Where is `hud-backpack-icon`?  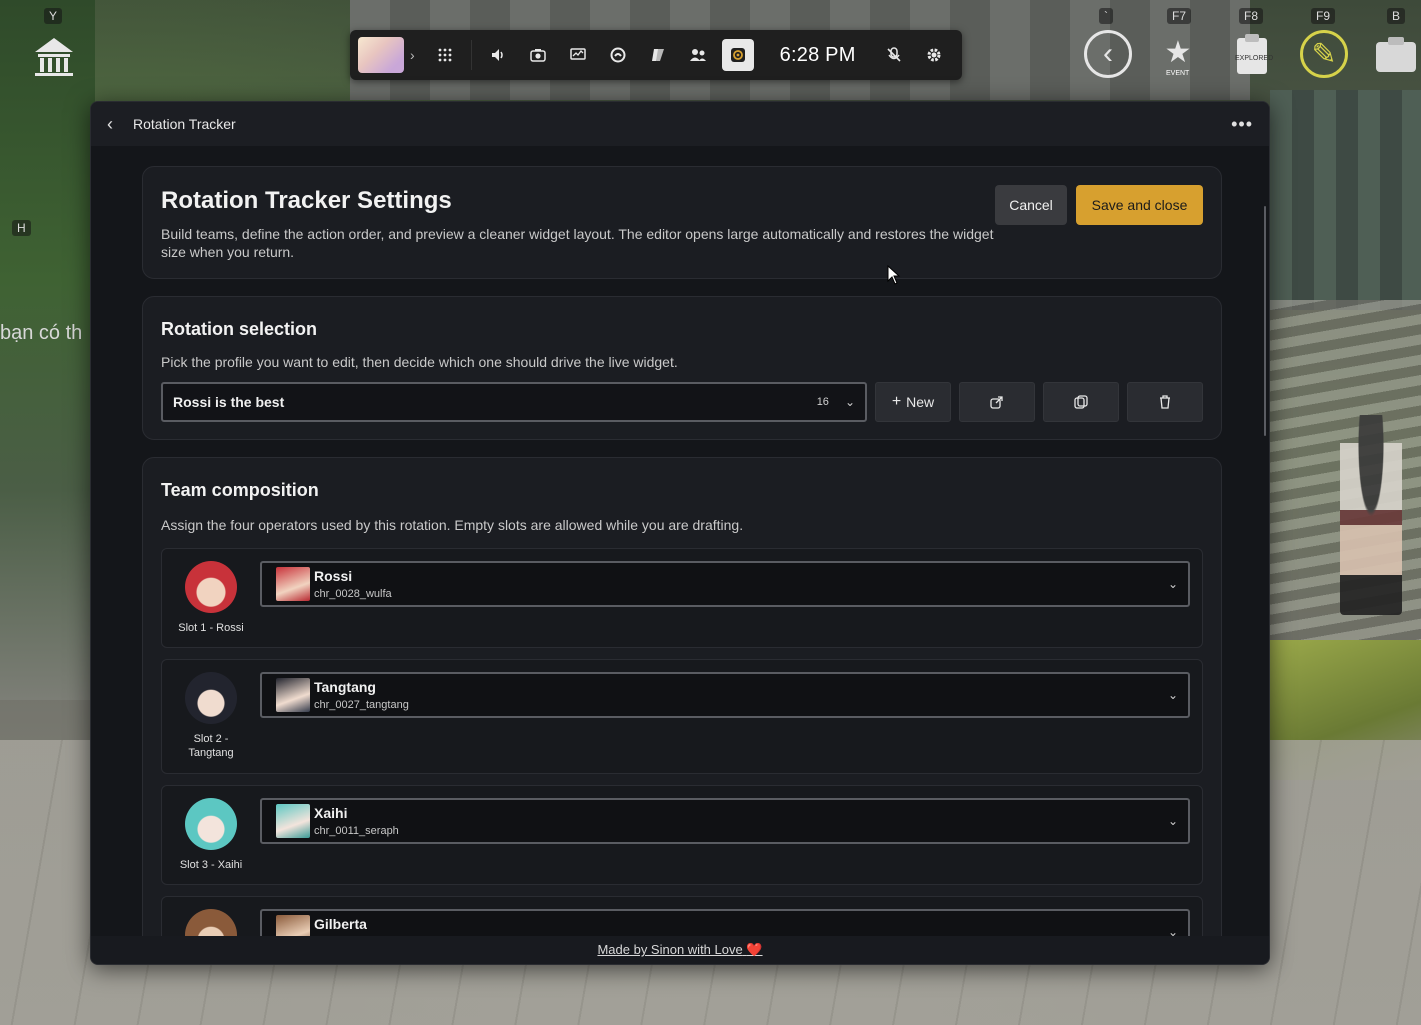 hud-backpack-icon is located at coordinates (1396, 54).